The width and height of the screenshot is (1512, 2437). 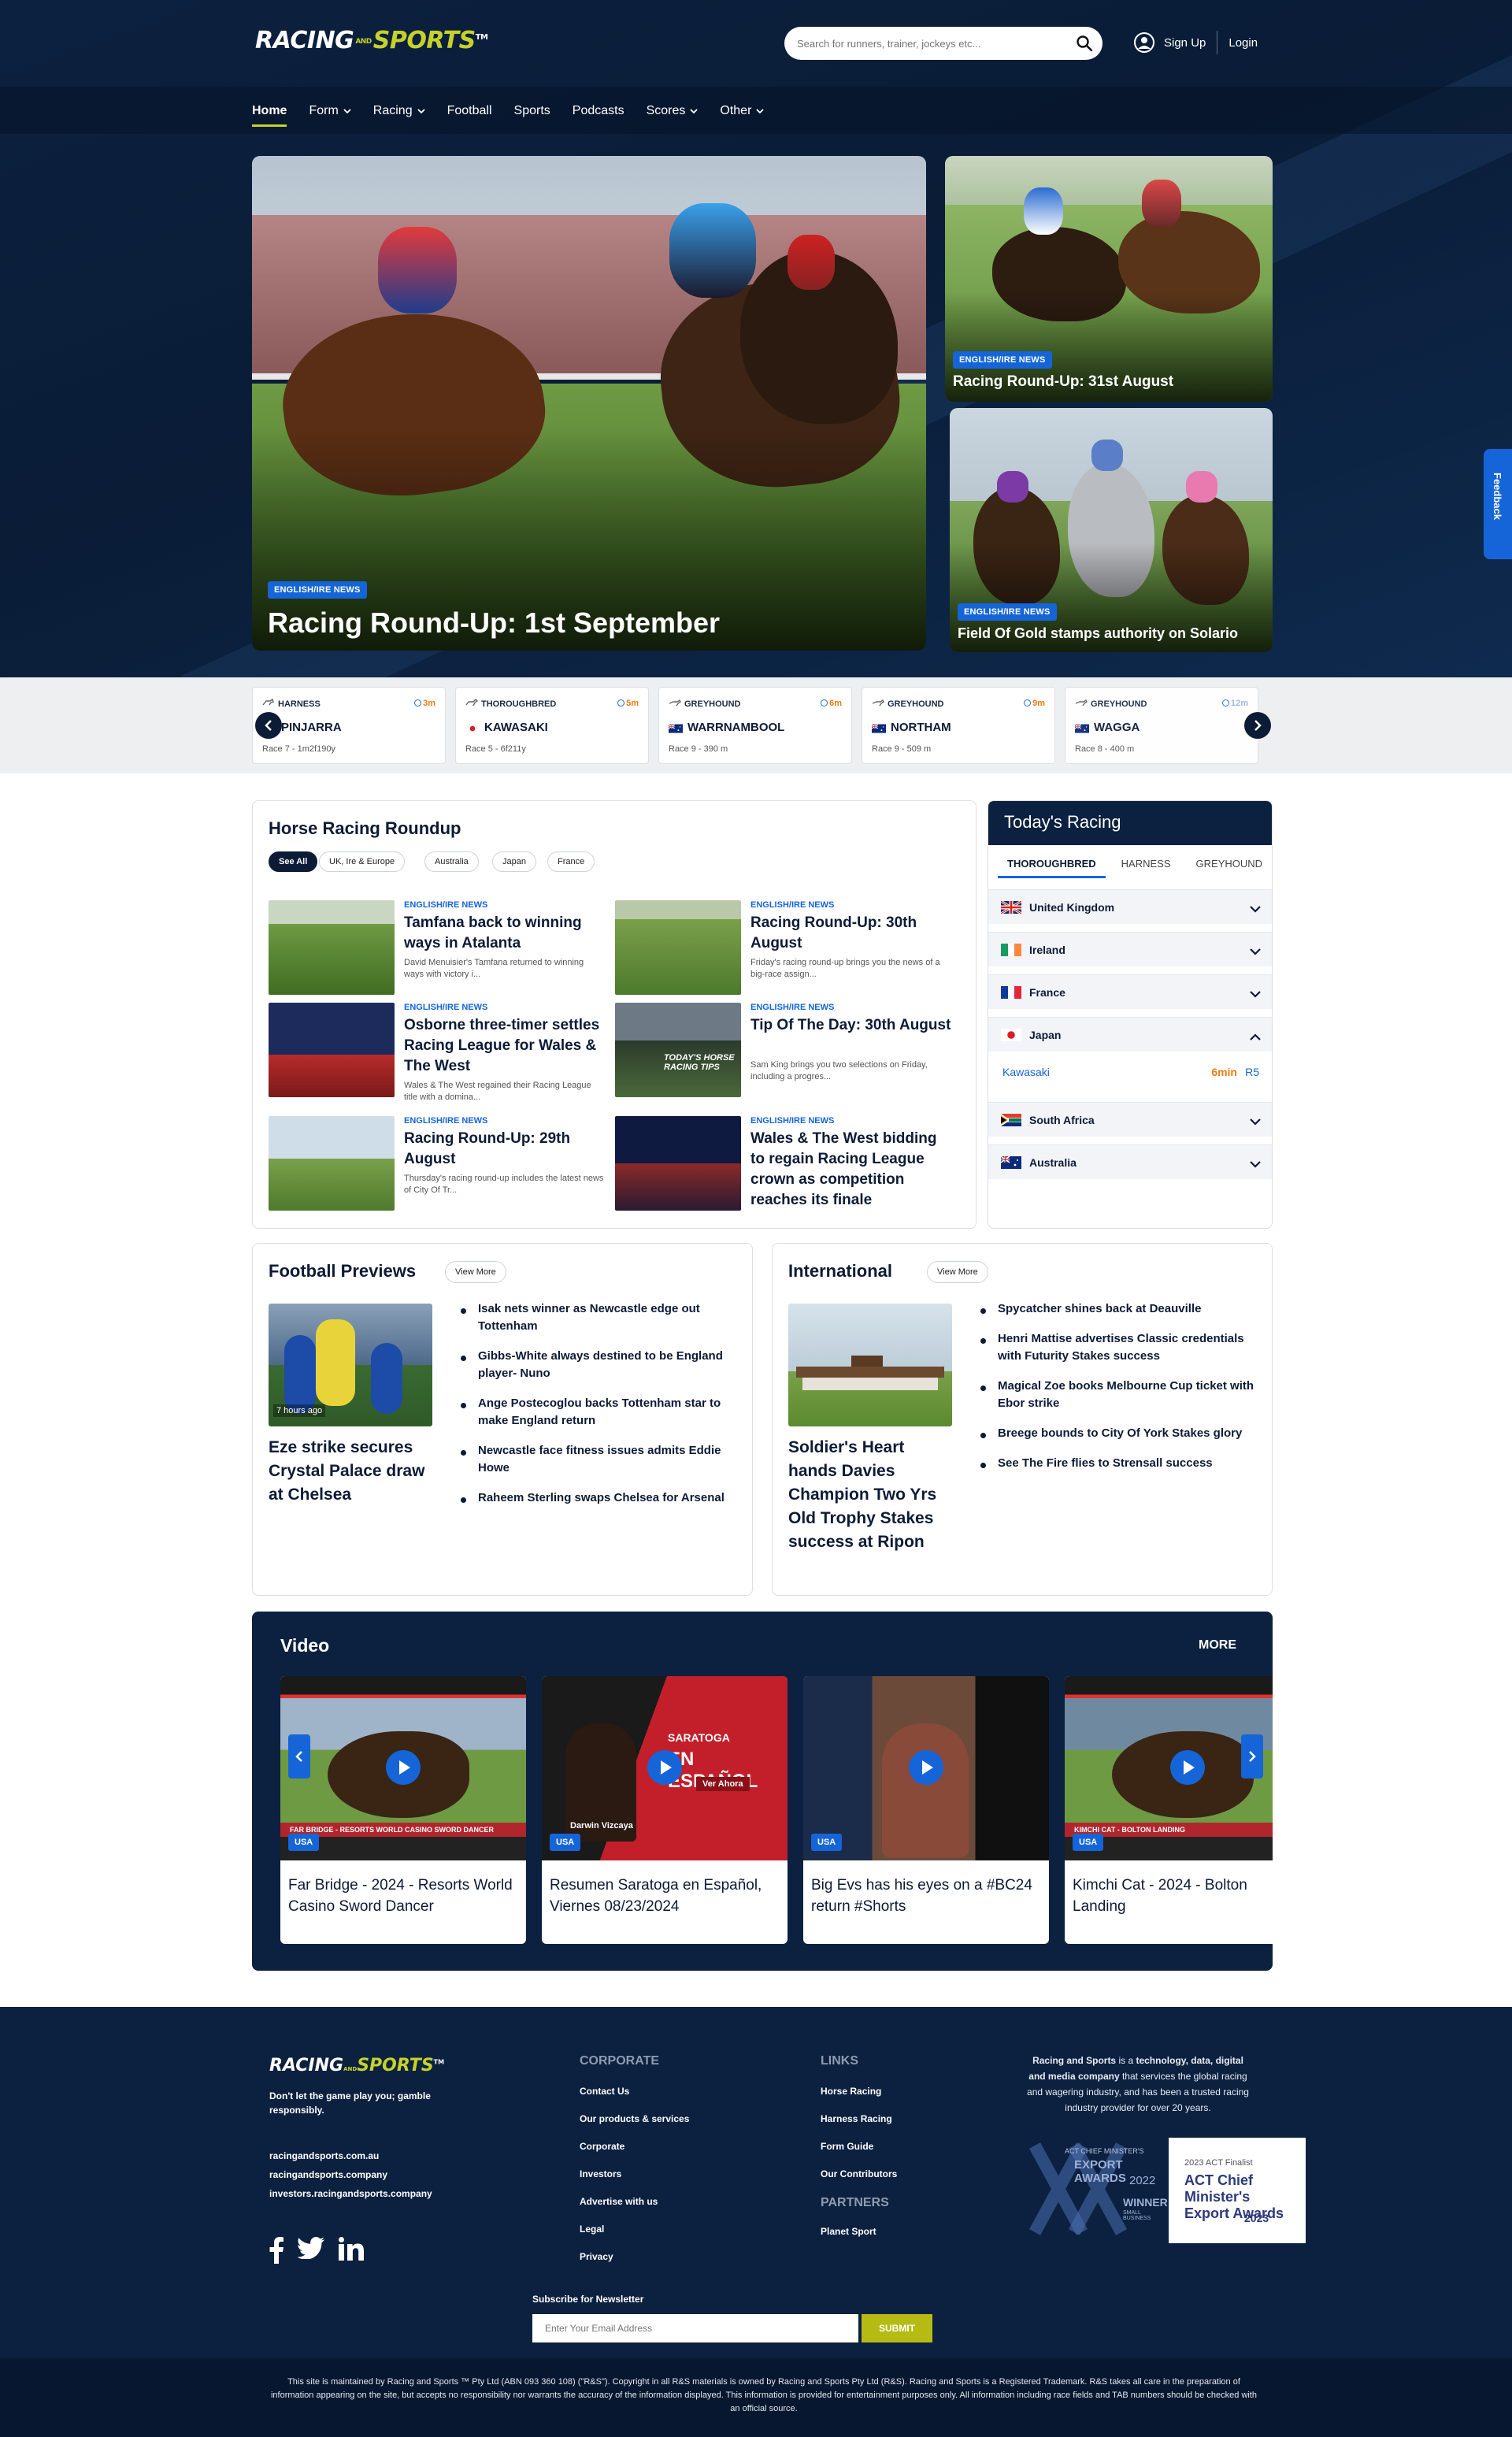 I want to click on race-card: THOROUGHBRED 5m KAWASAKI Race 5 - 6f211y, so click(x=552, y=725).